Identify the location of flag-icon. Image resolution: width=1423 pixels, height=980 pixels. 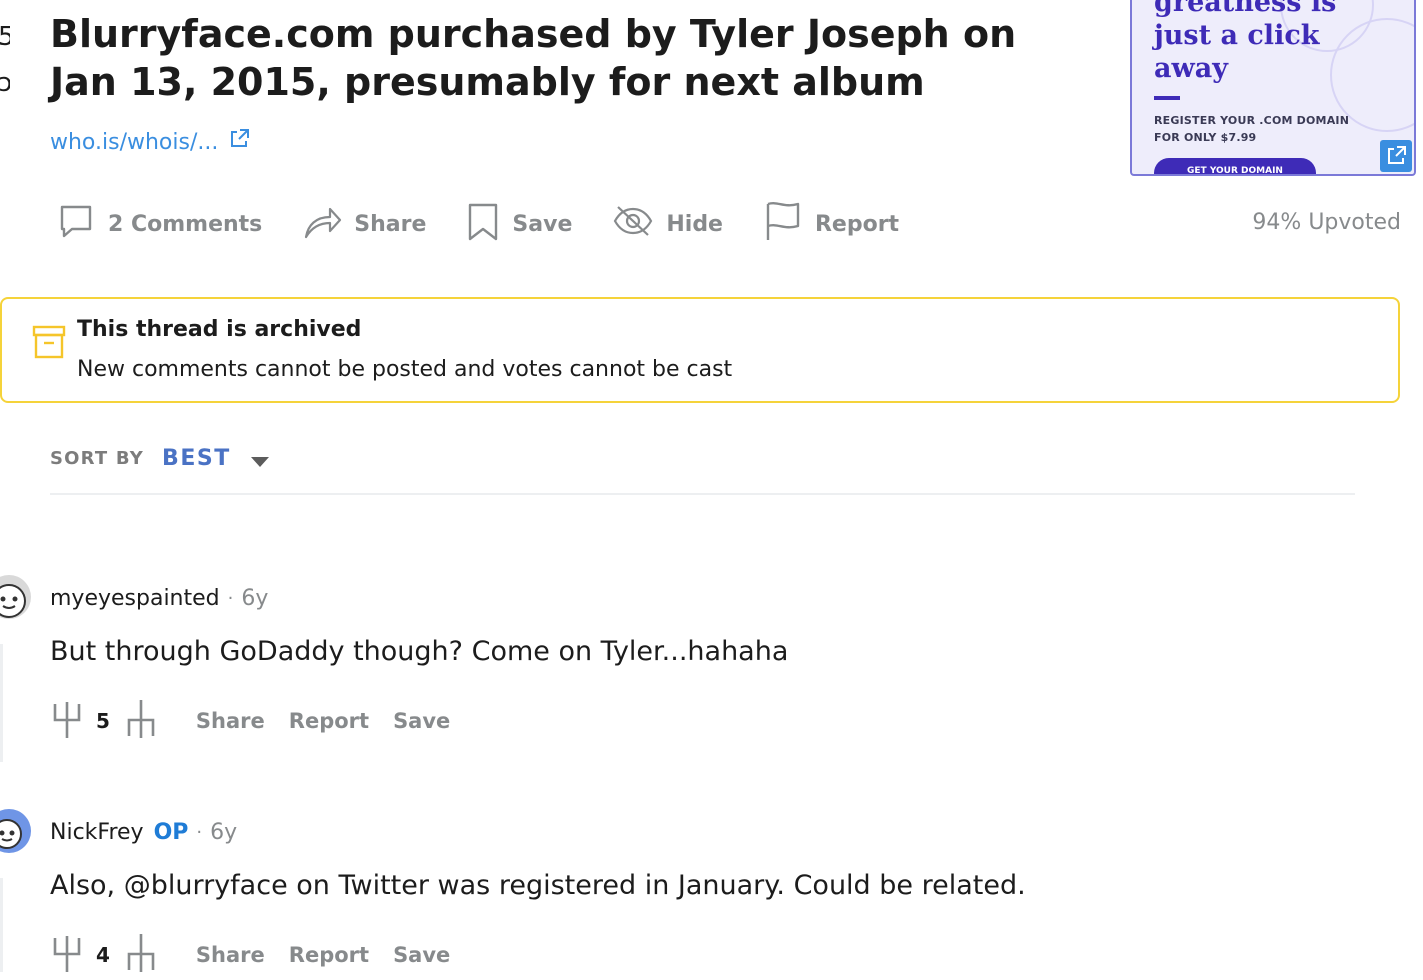
(783, 224).